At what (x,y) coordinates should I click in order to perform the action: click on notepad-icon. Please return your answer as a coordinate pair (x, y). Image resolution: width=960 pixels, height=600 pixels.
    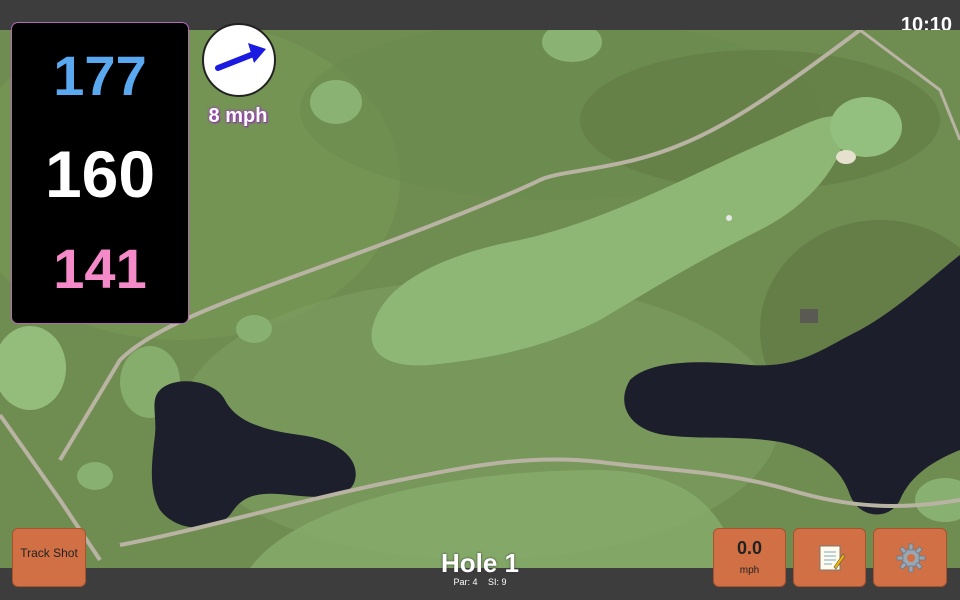
    Looking at the image, I should click on (832, 558).